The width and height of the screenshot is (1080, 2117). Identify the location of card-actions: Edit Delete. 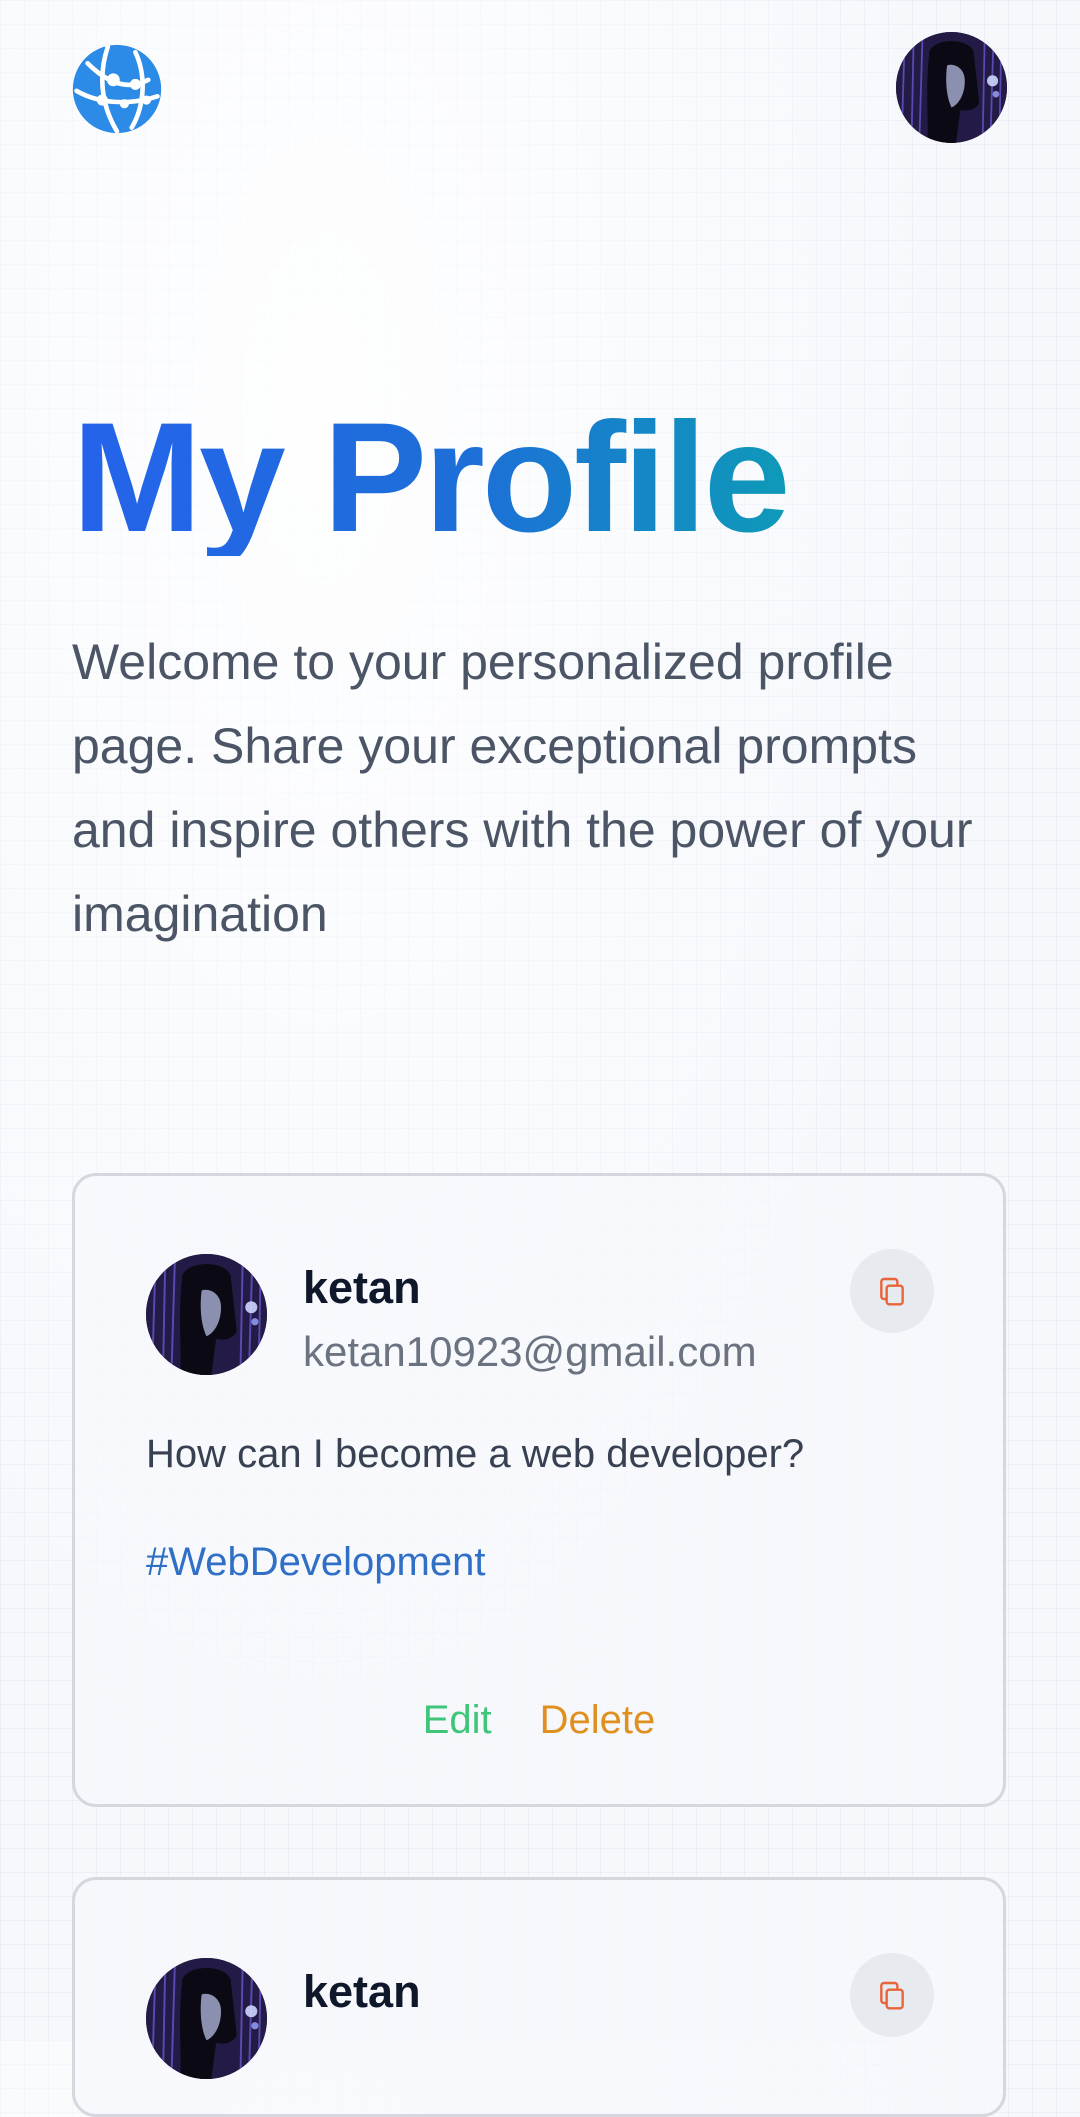
(539, 1720).